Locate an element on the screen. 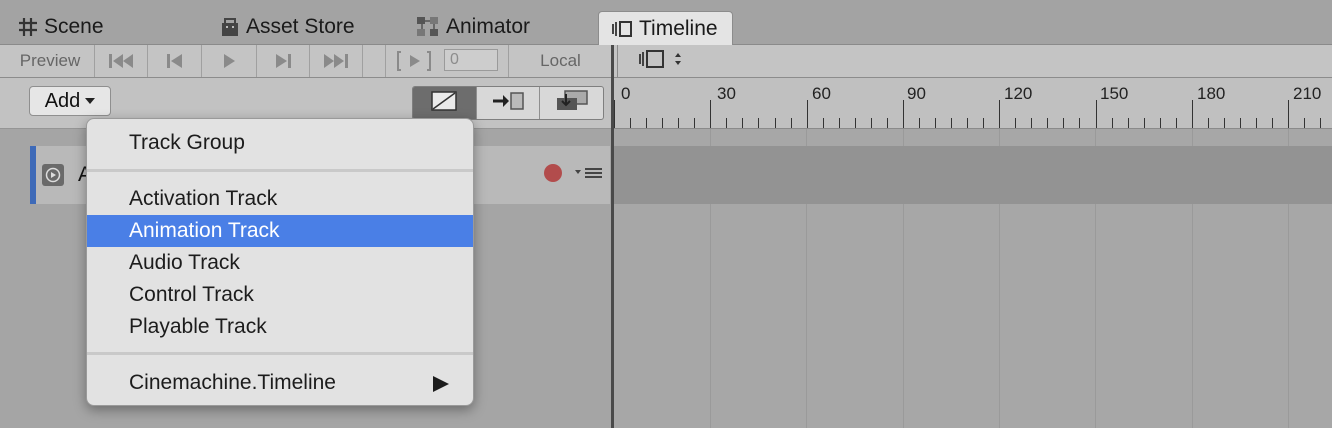  time-ruler: 0 30 60 90 120 150 180 210 is located at coordinates (973, 103).